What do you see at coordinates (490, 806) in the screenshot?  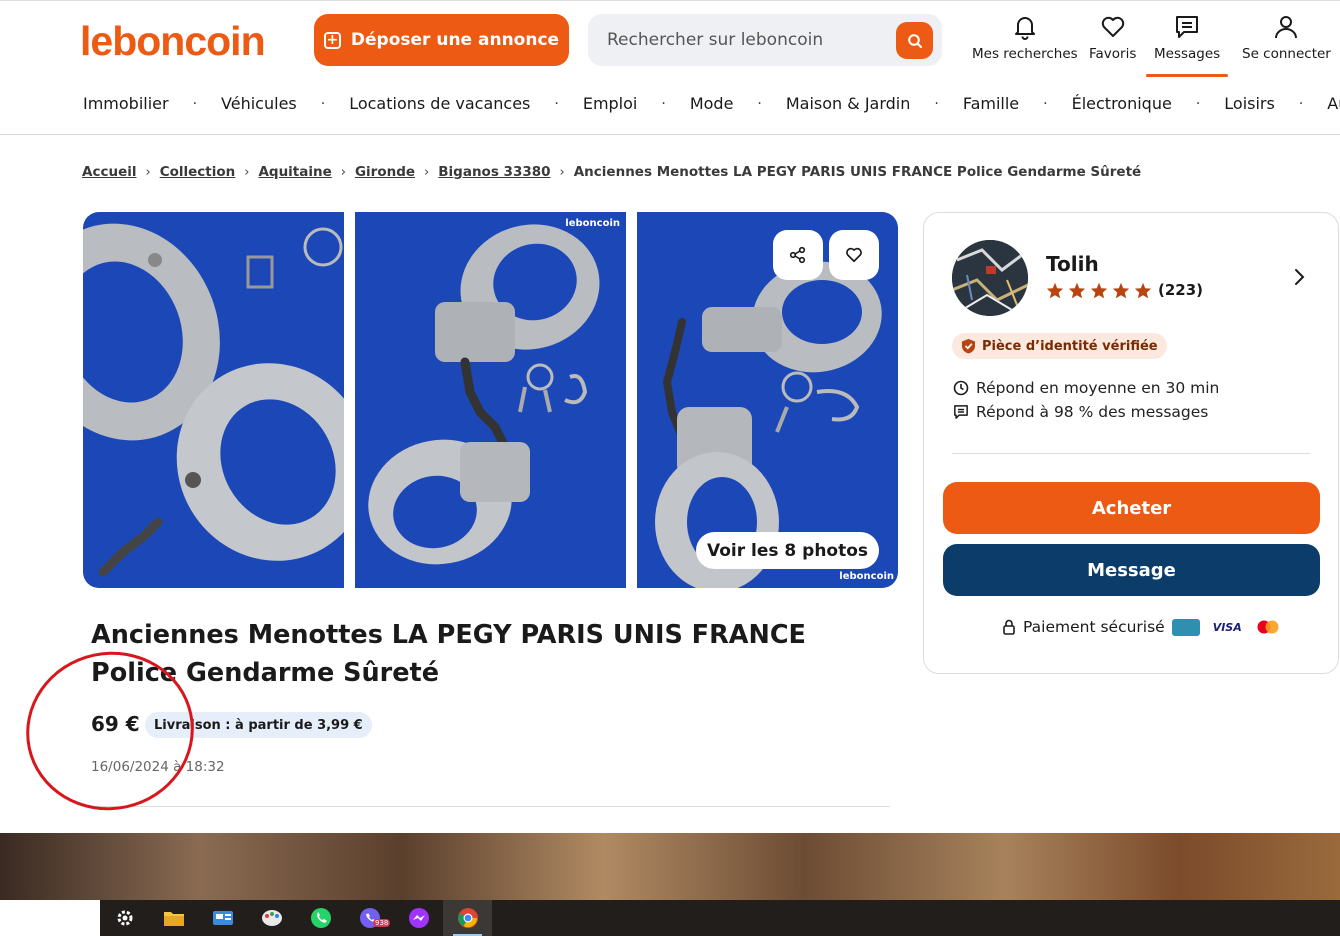 I see `listing-divider` at bounding box center [490, 806].